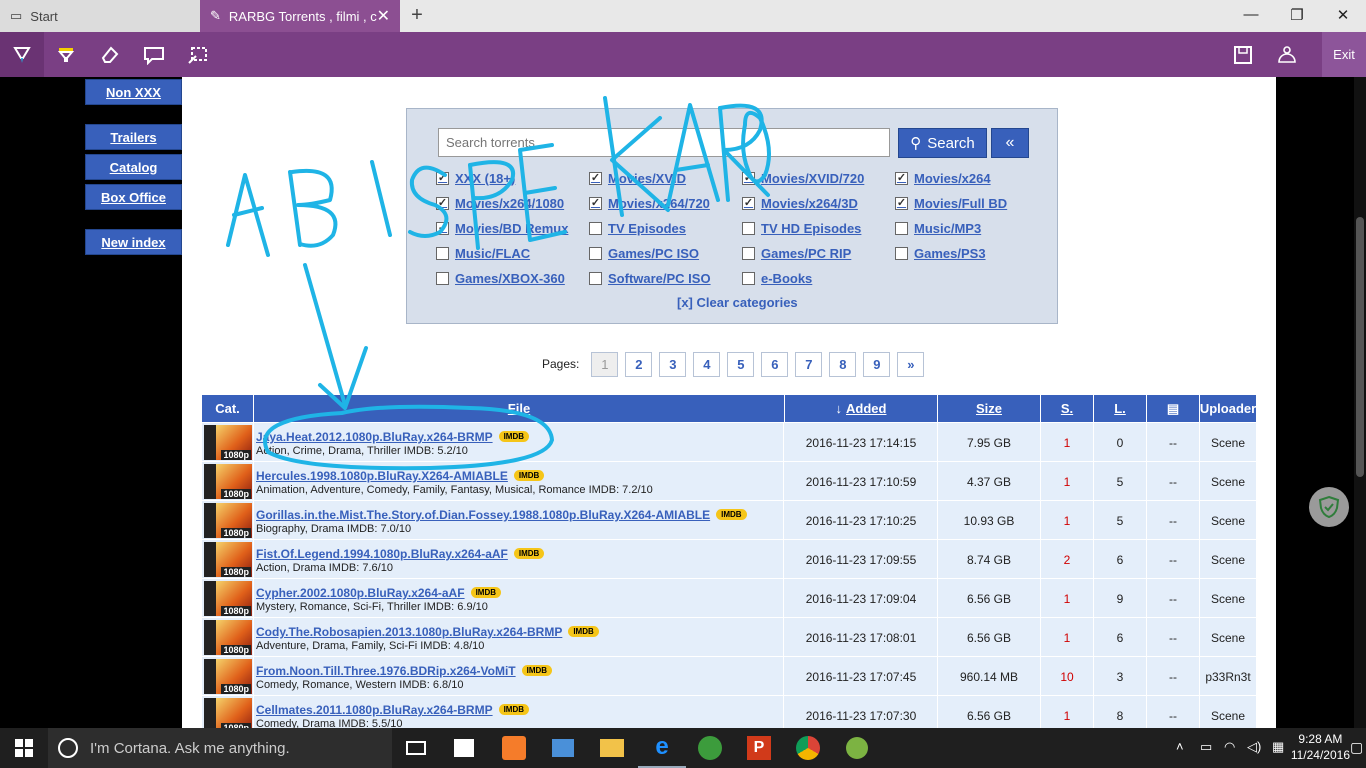  I want to click on category-option: Music/MP3, so click(938, 228).